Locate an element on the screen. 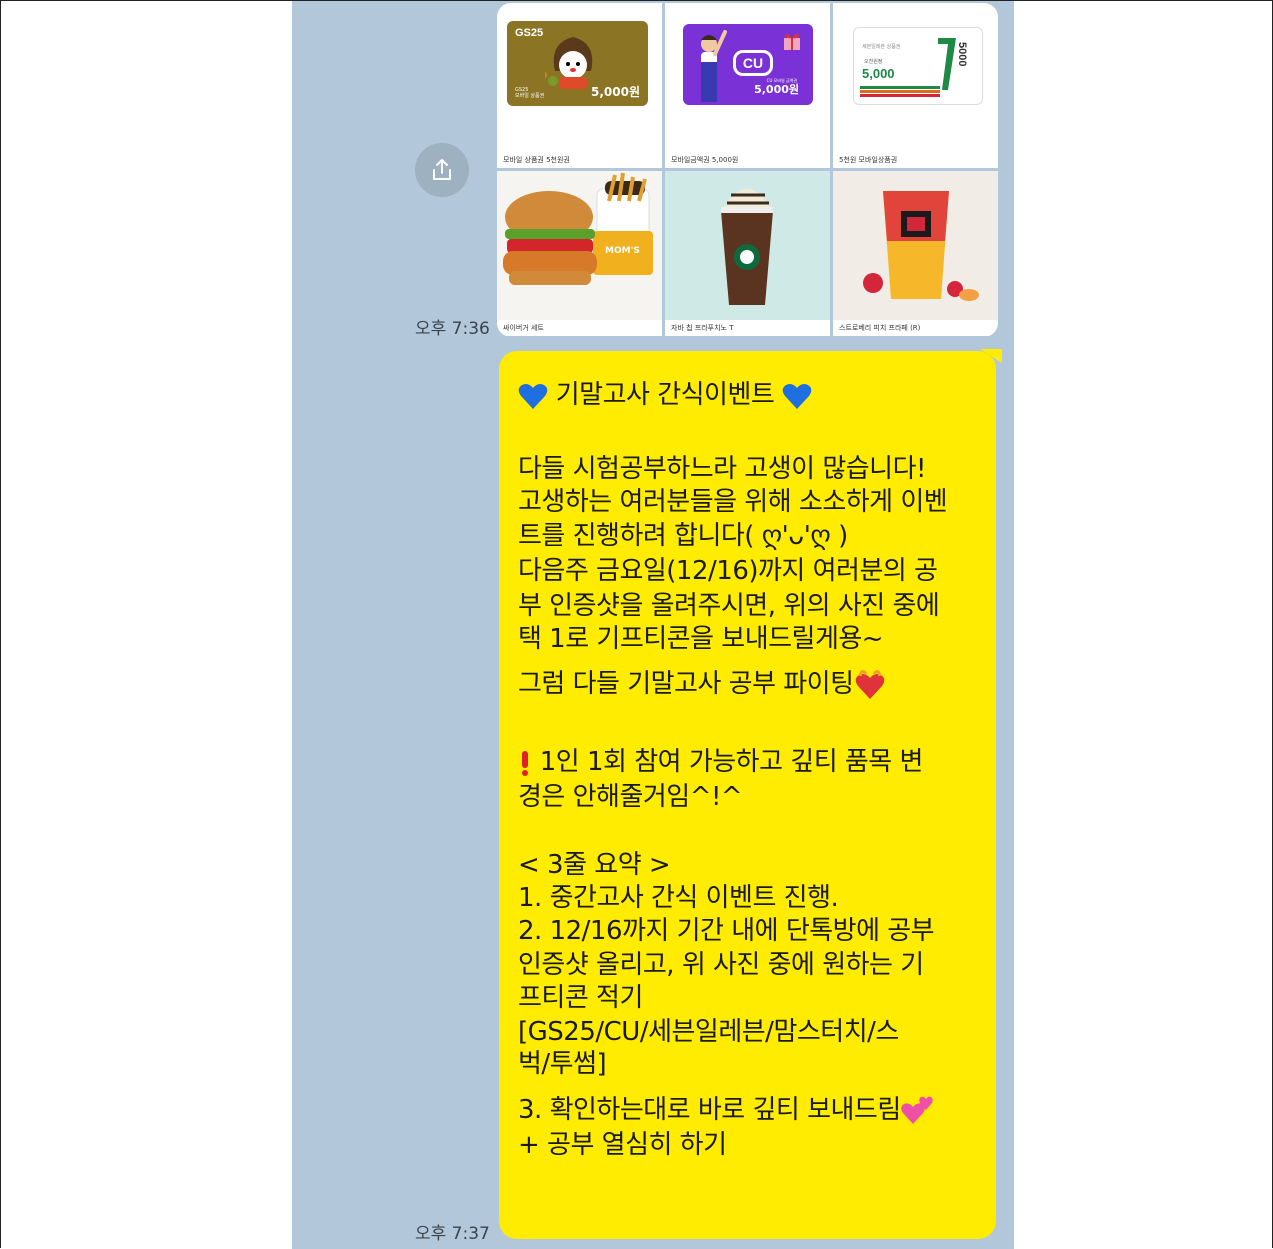 The width and height of the screenshot is (1273, 1249). gs25-card-label: GS25 모바일 상품권 is located at coordinates (530, 93).